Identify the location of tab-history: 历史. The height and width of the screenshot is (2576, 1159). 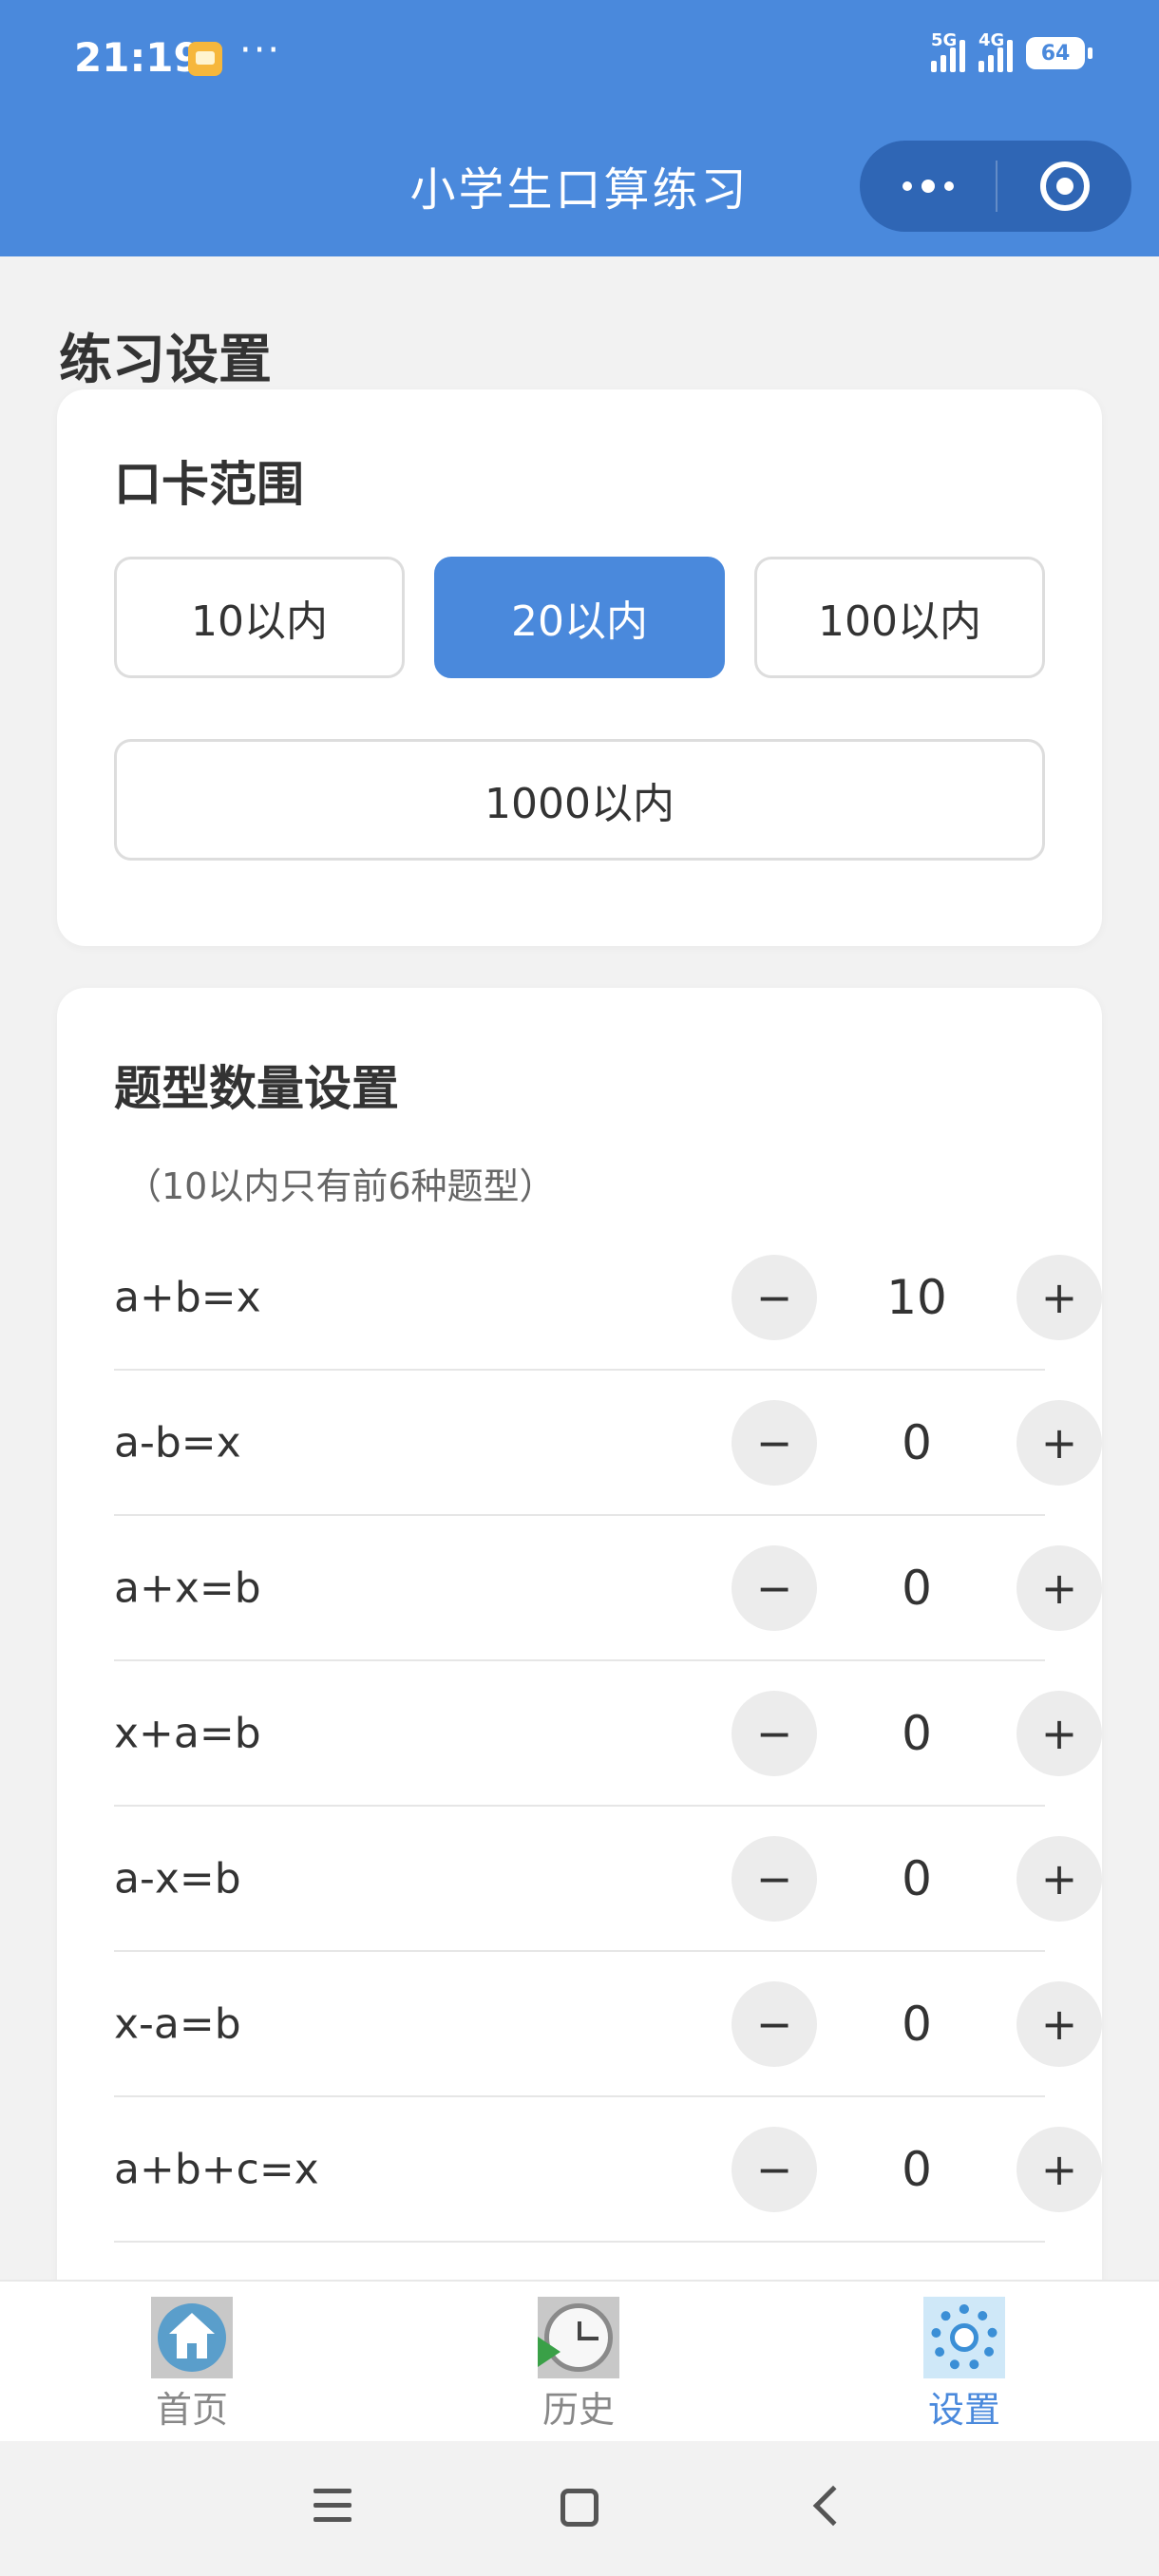
(579, 2365).